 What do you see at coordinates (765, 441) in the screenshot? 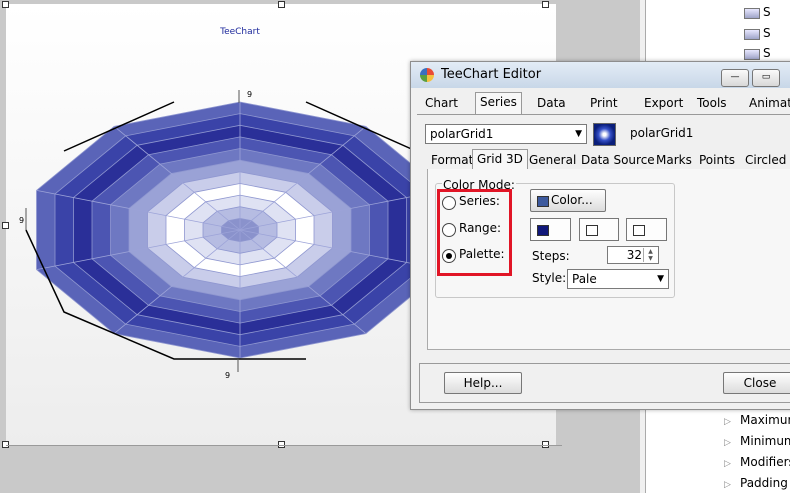
I see `property-minimum: Minimum` at bounding box center [765, 441].